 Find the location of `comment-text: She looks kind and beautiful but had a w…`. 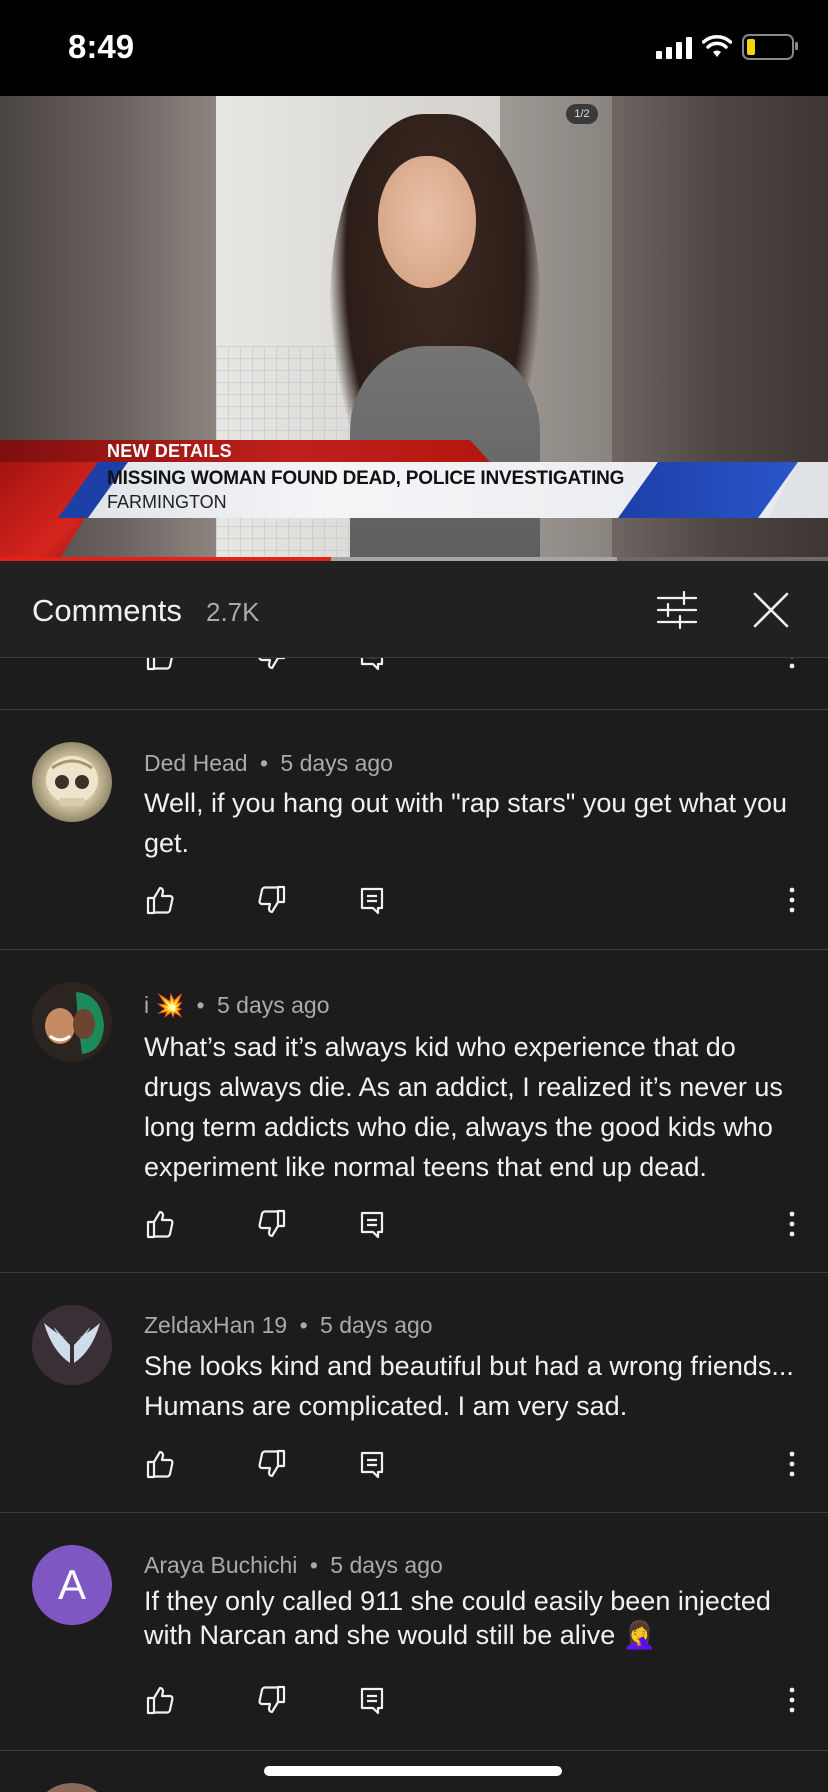

comment-text: She looks kind and beautiful but had a w… is located at coordinates (469, 1386).